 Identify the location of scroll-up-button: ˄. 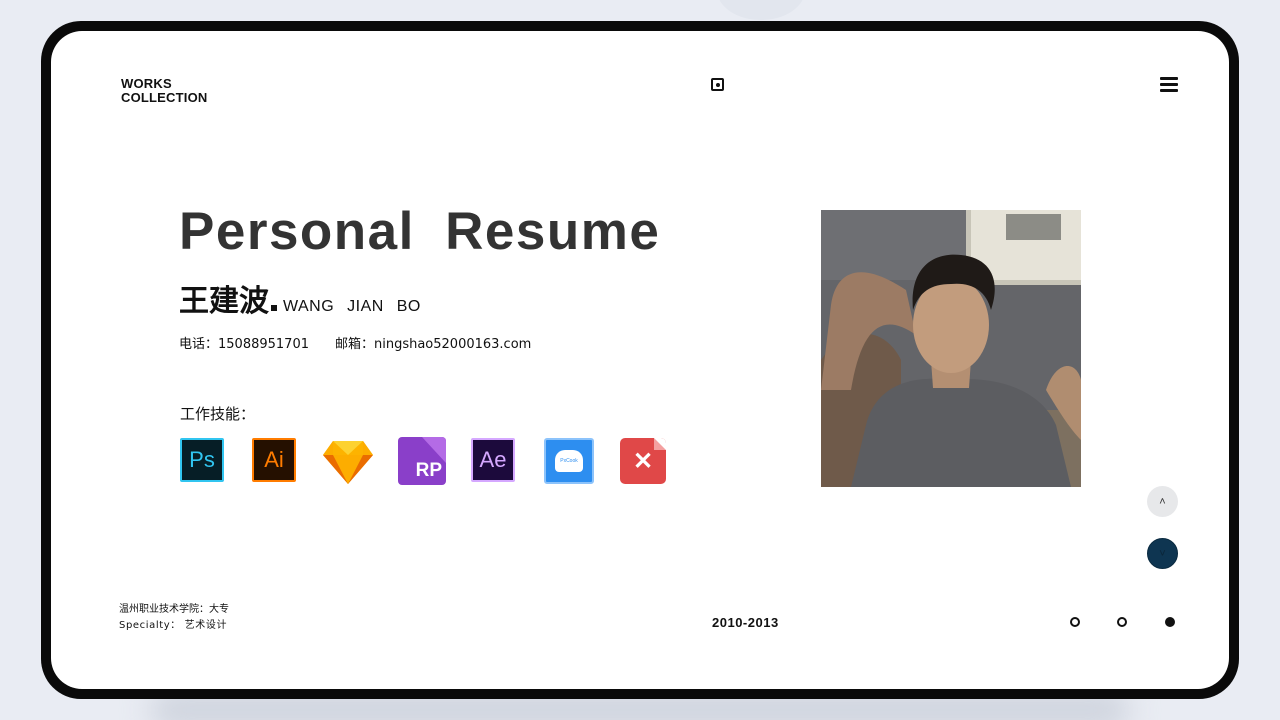
(1162, 501).